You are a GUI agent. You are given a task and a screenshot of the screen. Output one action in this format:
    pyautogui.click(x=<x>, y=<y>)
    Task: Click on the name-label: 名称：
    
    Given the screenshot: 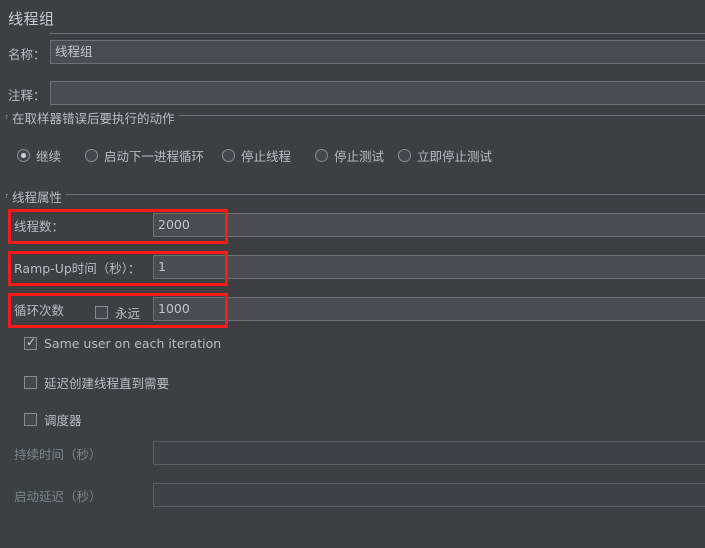 What is the action you would take?
    pyautogui.click(x=27, y=54)
    